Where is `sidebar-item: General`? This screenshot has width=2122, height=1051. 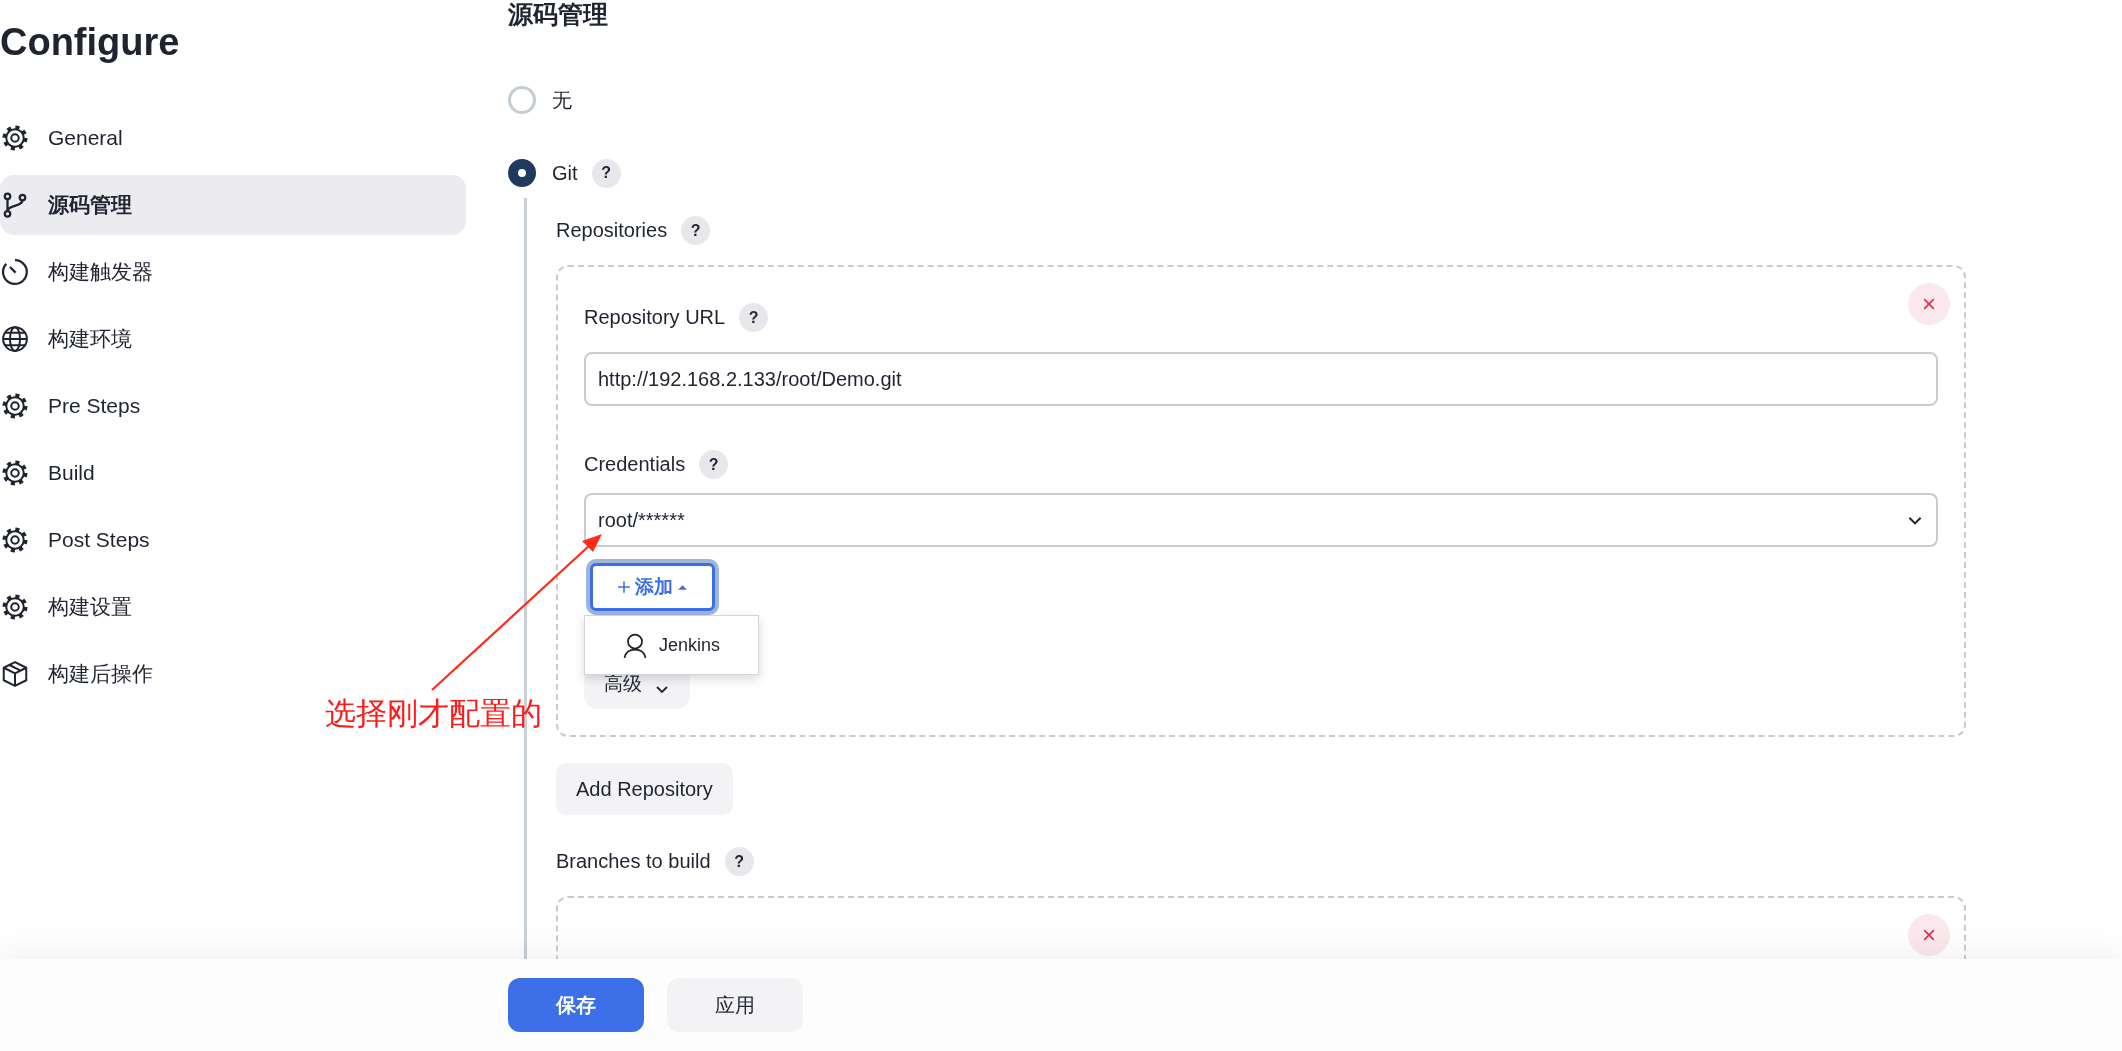
sidebar-item: General is located at coordinates (233, 138).